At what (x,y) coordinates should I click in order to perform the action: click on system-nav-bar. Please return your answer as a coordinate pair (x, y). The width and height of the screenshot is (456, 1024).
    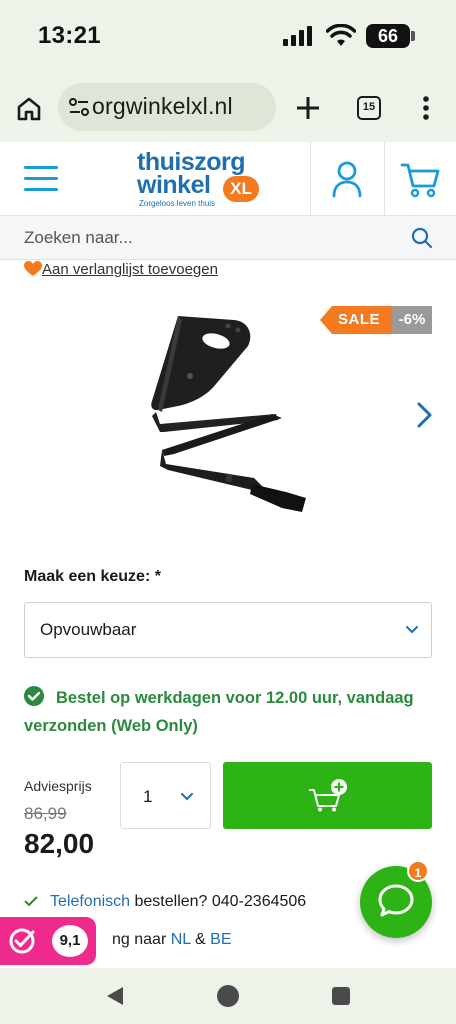
    Looking at the image, I should click on (228, 996).